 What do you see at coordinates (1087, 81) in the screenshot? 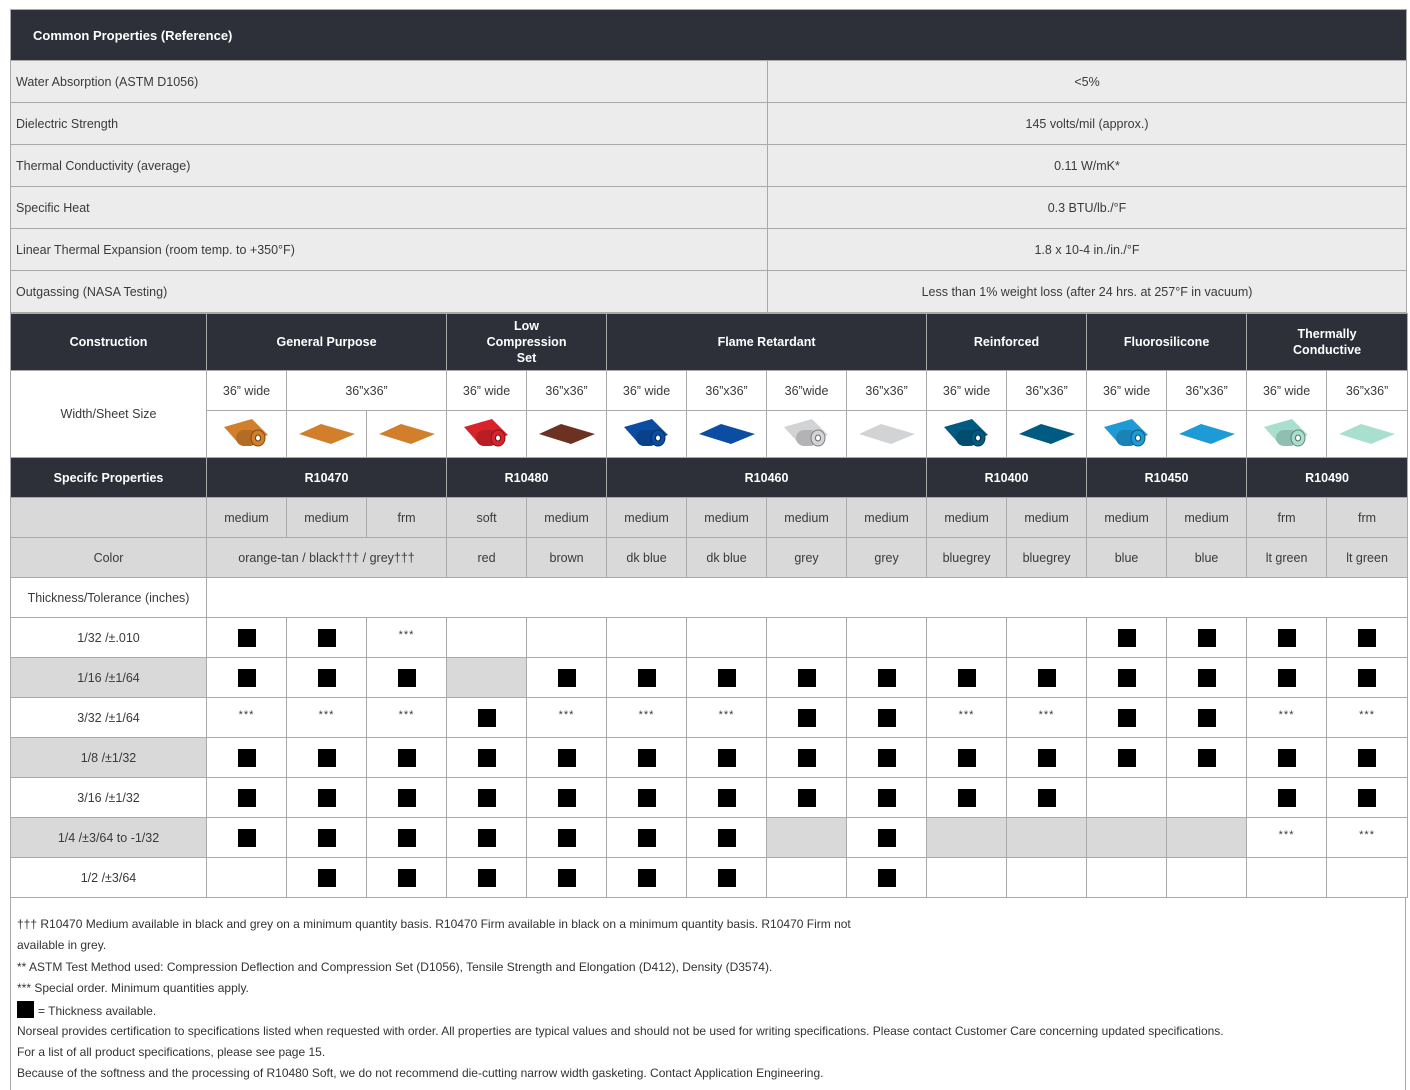
I see `property-value: <5%` at bounding box center [1087, 81].